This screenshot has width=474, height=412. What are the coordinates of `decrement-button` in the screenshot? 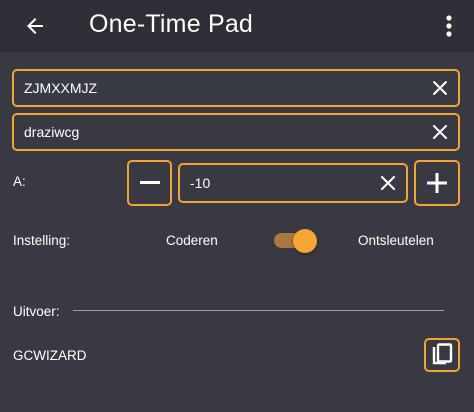 It's located at (149, 183).